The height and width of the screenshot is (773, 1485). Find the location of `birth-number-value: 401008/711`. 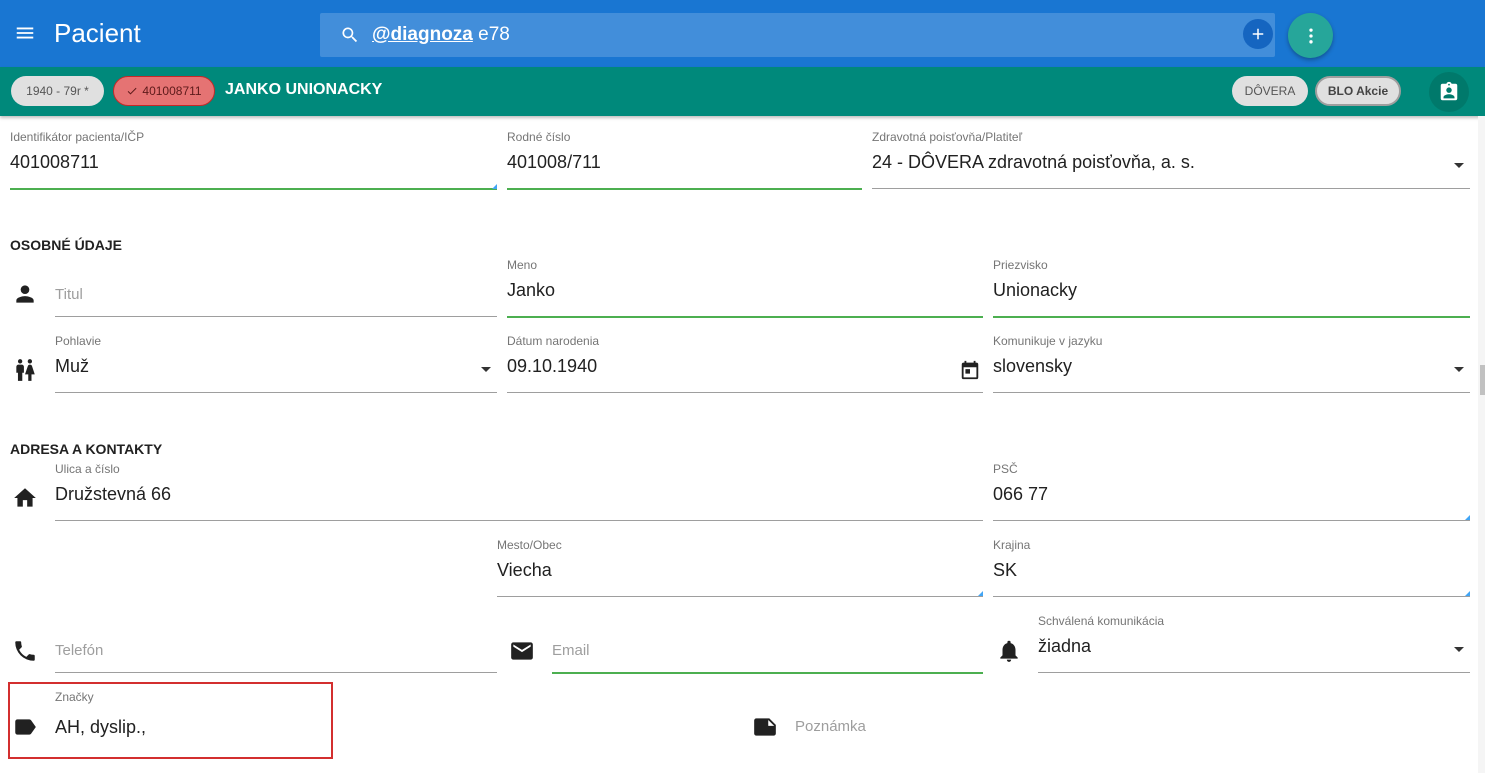

birth-number-value: 401008/711 is located at coordinates (554, 162).